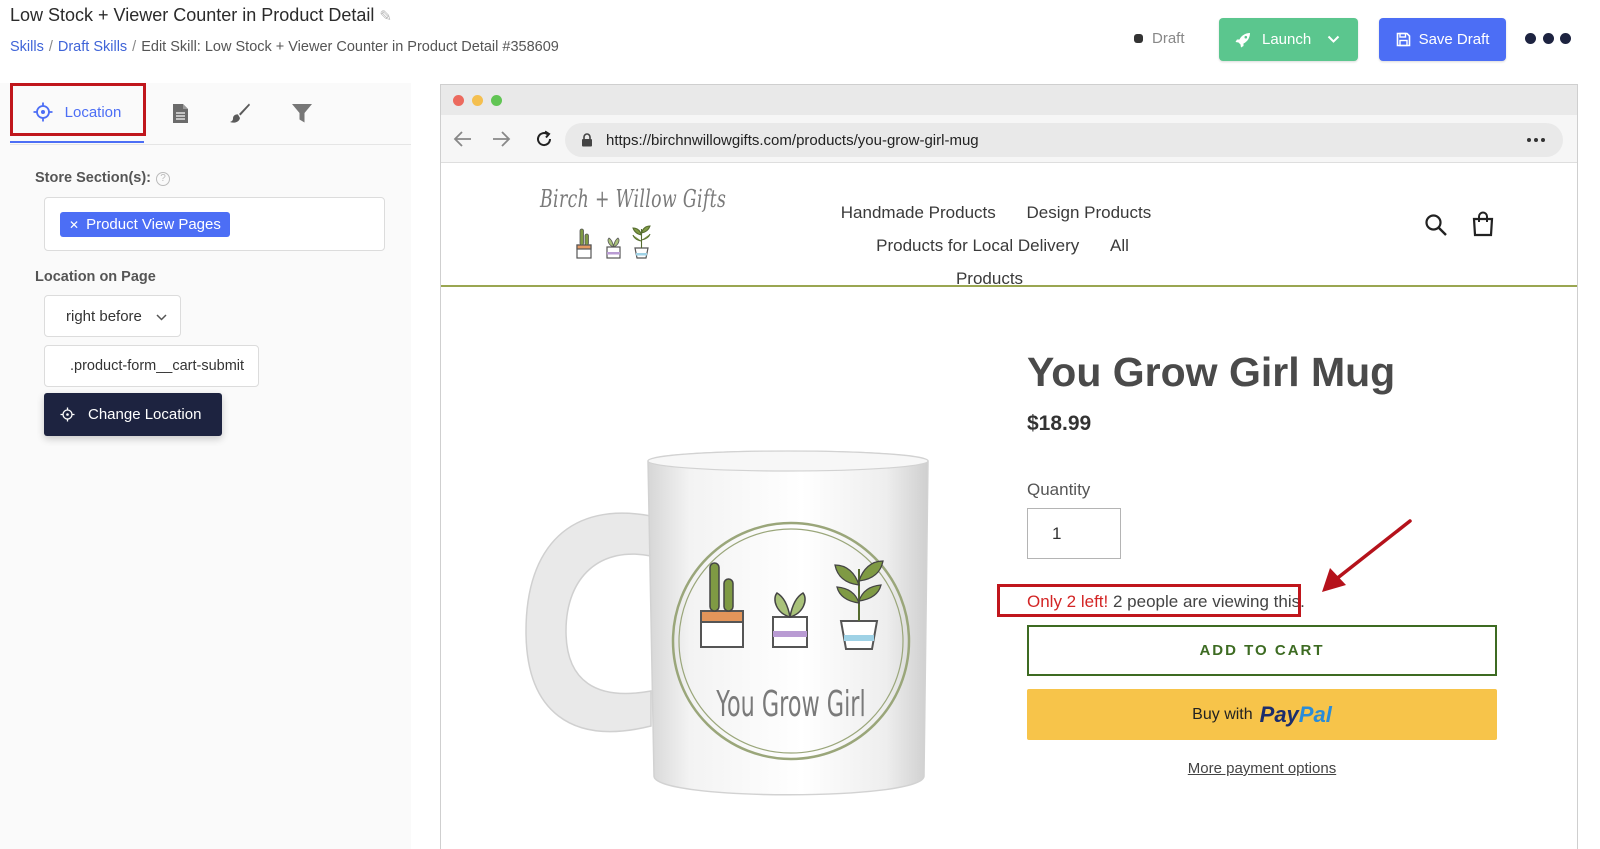  Describe the element at coordinates (1548, 38) in the screenshot. I see `more-options-icon` at that location.